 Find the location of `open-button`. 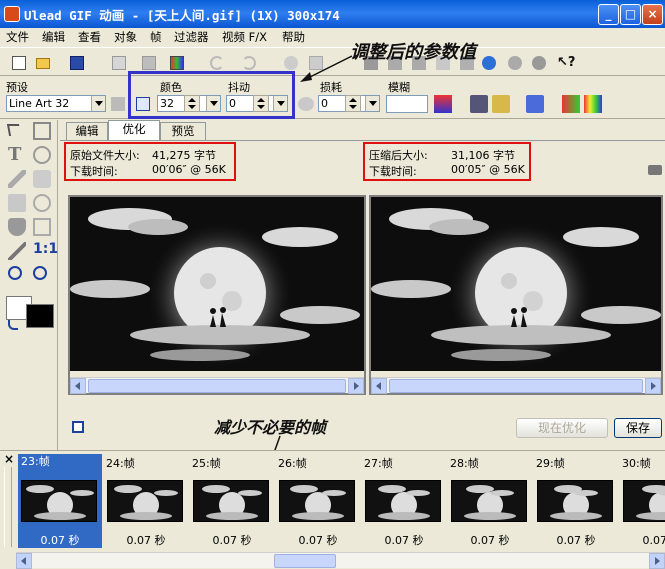

open-button is located at coordinates (42, 62).